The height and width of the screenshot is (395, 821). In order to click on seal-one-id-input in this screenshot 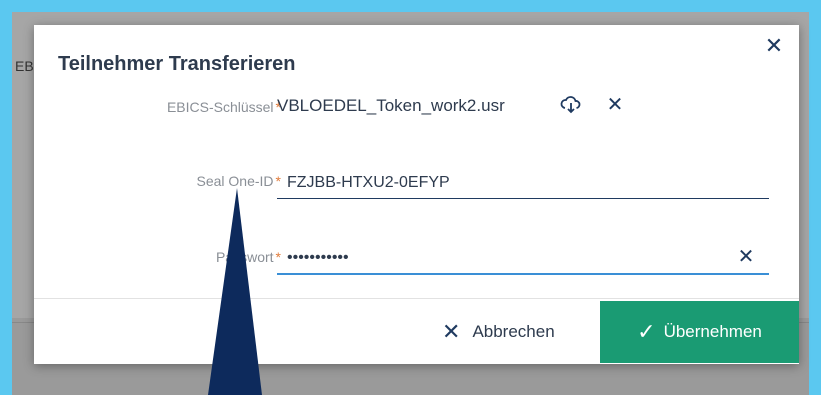, I will do `click(523, 183)`.